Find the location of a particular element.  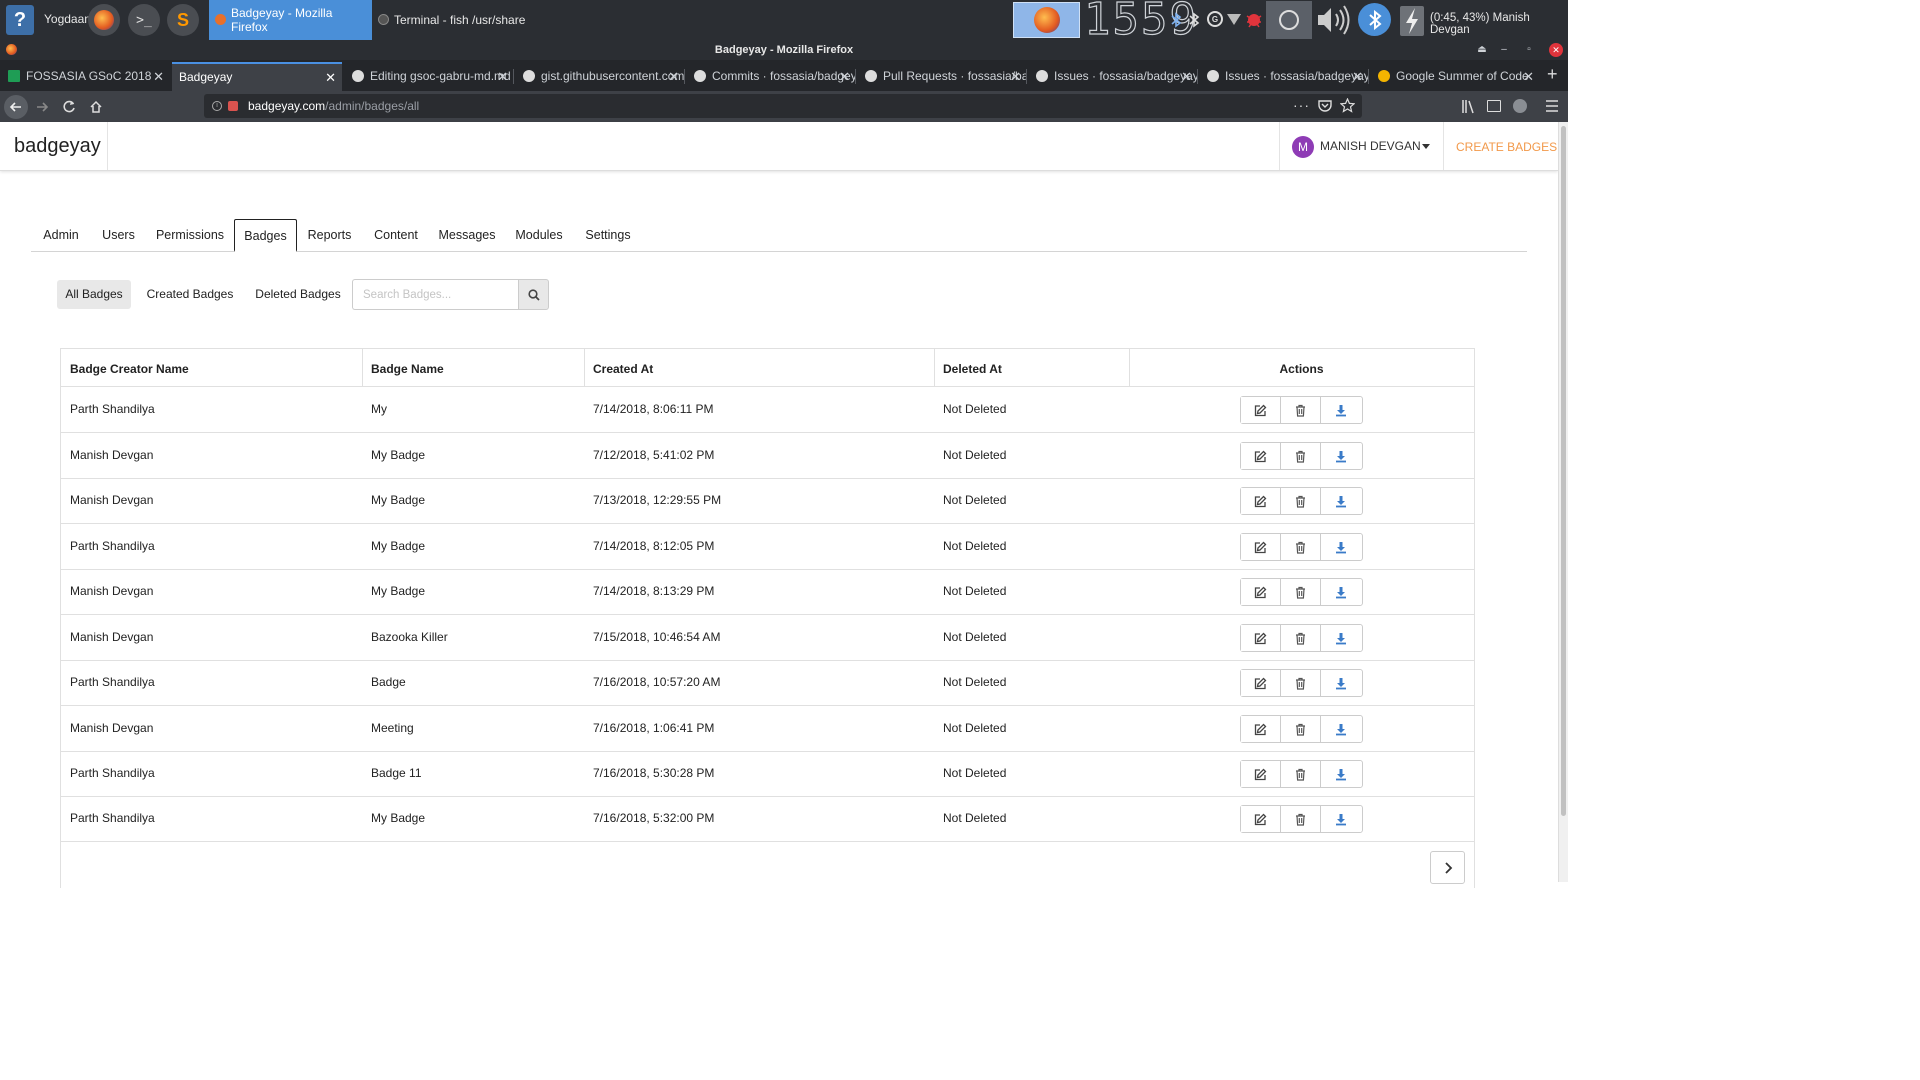

tab-modules: Modules is located at coordinates (539, 235).